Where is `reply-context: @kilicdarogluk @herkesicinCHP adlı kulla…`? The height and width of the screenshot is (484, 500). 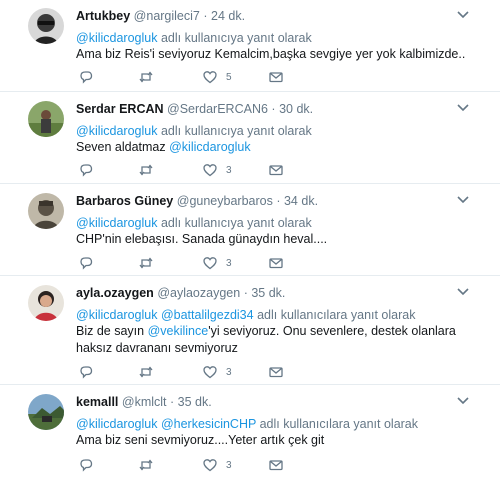
reply-context: @kilicdarogluk @herkesicinCHP adlı kulla… is located at coordinates (247, 424).